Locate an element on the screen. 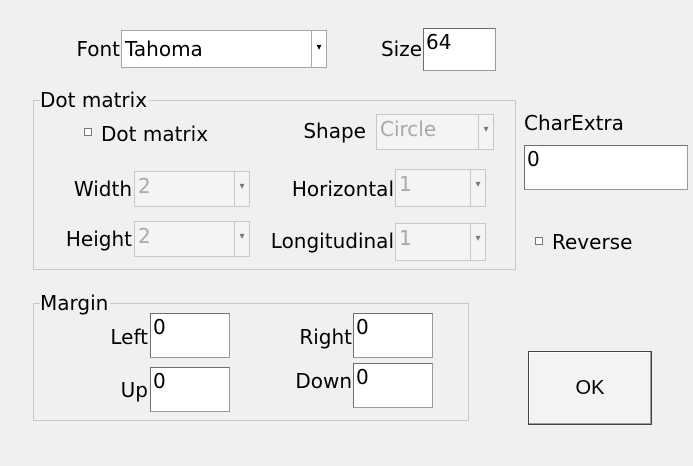  width-select-value: 2 is located at coordinates (144, 186).